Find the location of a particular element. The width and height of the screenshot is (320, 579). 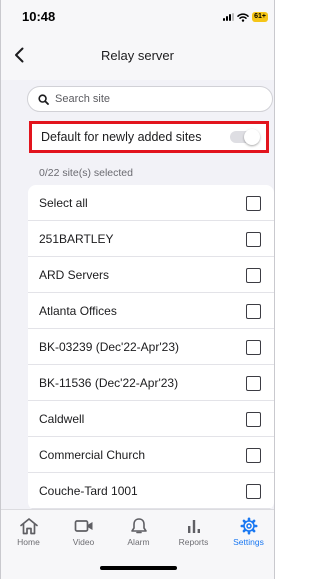

list-item: Caldwell is located at coordinates (151, 419).